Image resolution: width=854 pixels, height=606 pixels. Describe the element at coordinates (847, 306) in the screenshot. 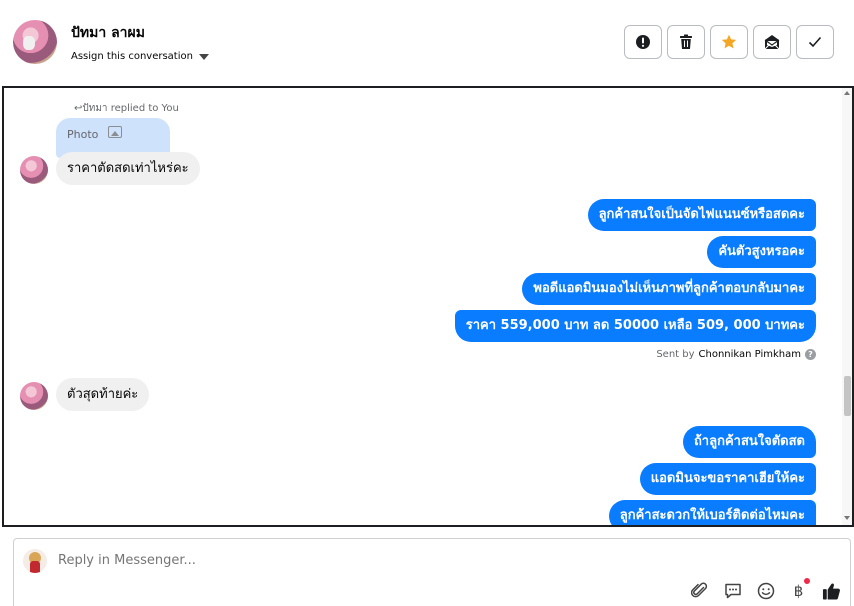

I see `scrollbar` at that location.